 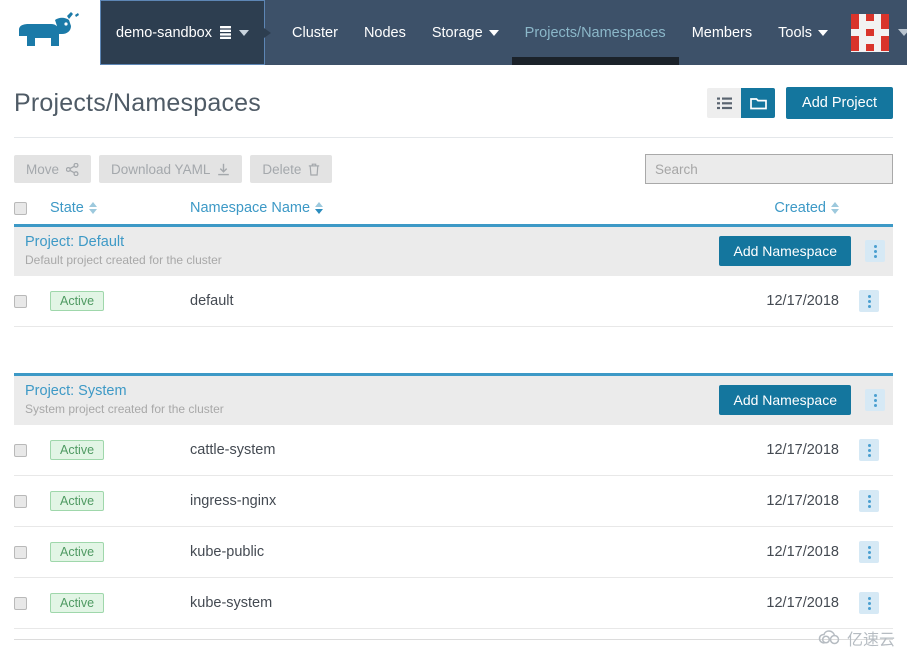 What do you see at coordinates (20, 208) in the screenshot?
I see `select-all-checkbox` at bounding box center [20, 208].